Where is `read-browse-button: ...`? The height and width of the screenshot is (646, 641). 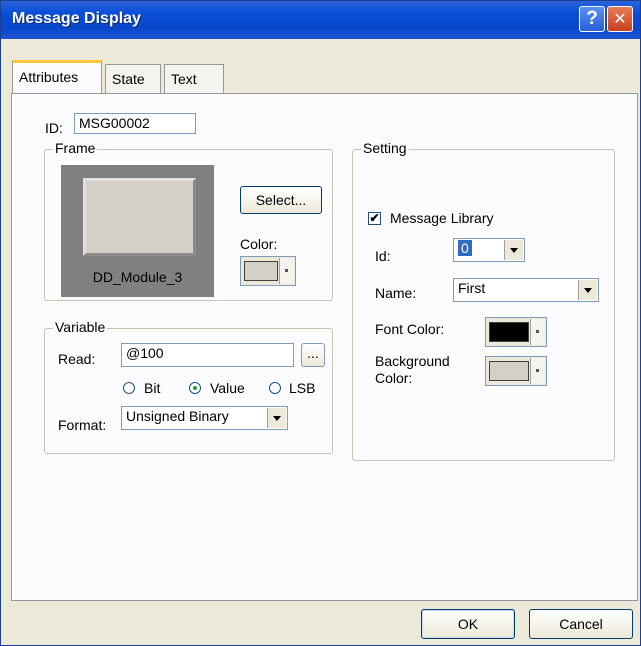
read-browse-button: ... is located at coordinates (313, 355).